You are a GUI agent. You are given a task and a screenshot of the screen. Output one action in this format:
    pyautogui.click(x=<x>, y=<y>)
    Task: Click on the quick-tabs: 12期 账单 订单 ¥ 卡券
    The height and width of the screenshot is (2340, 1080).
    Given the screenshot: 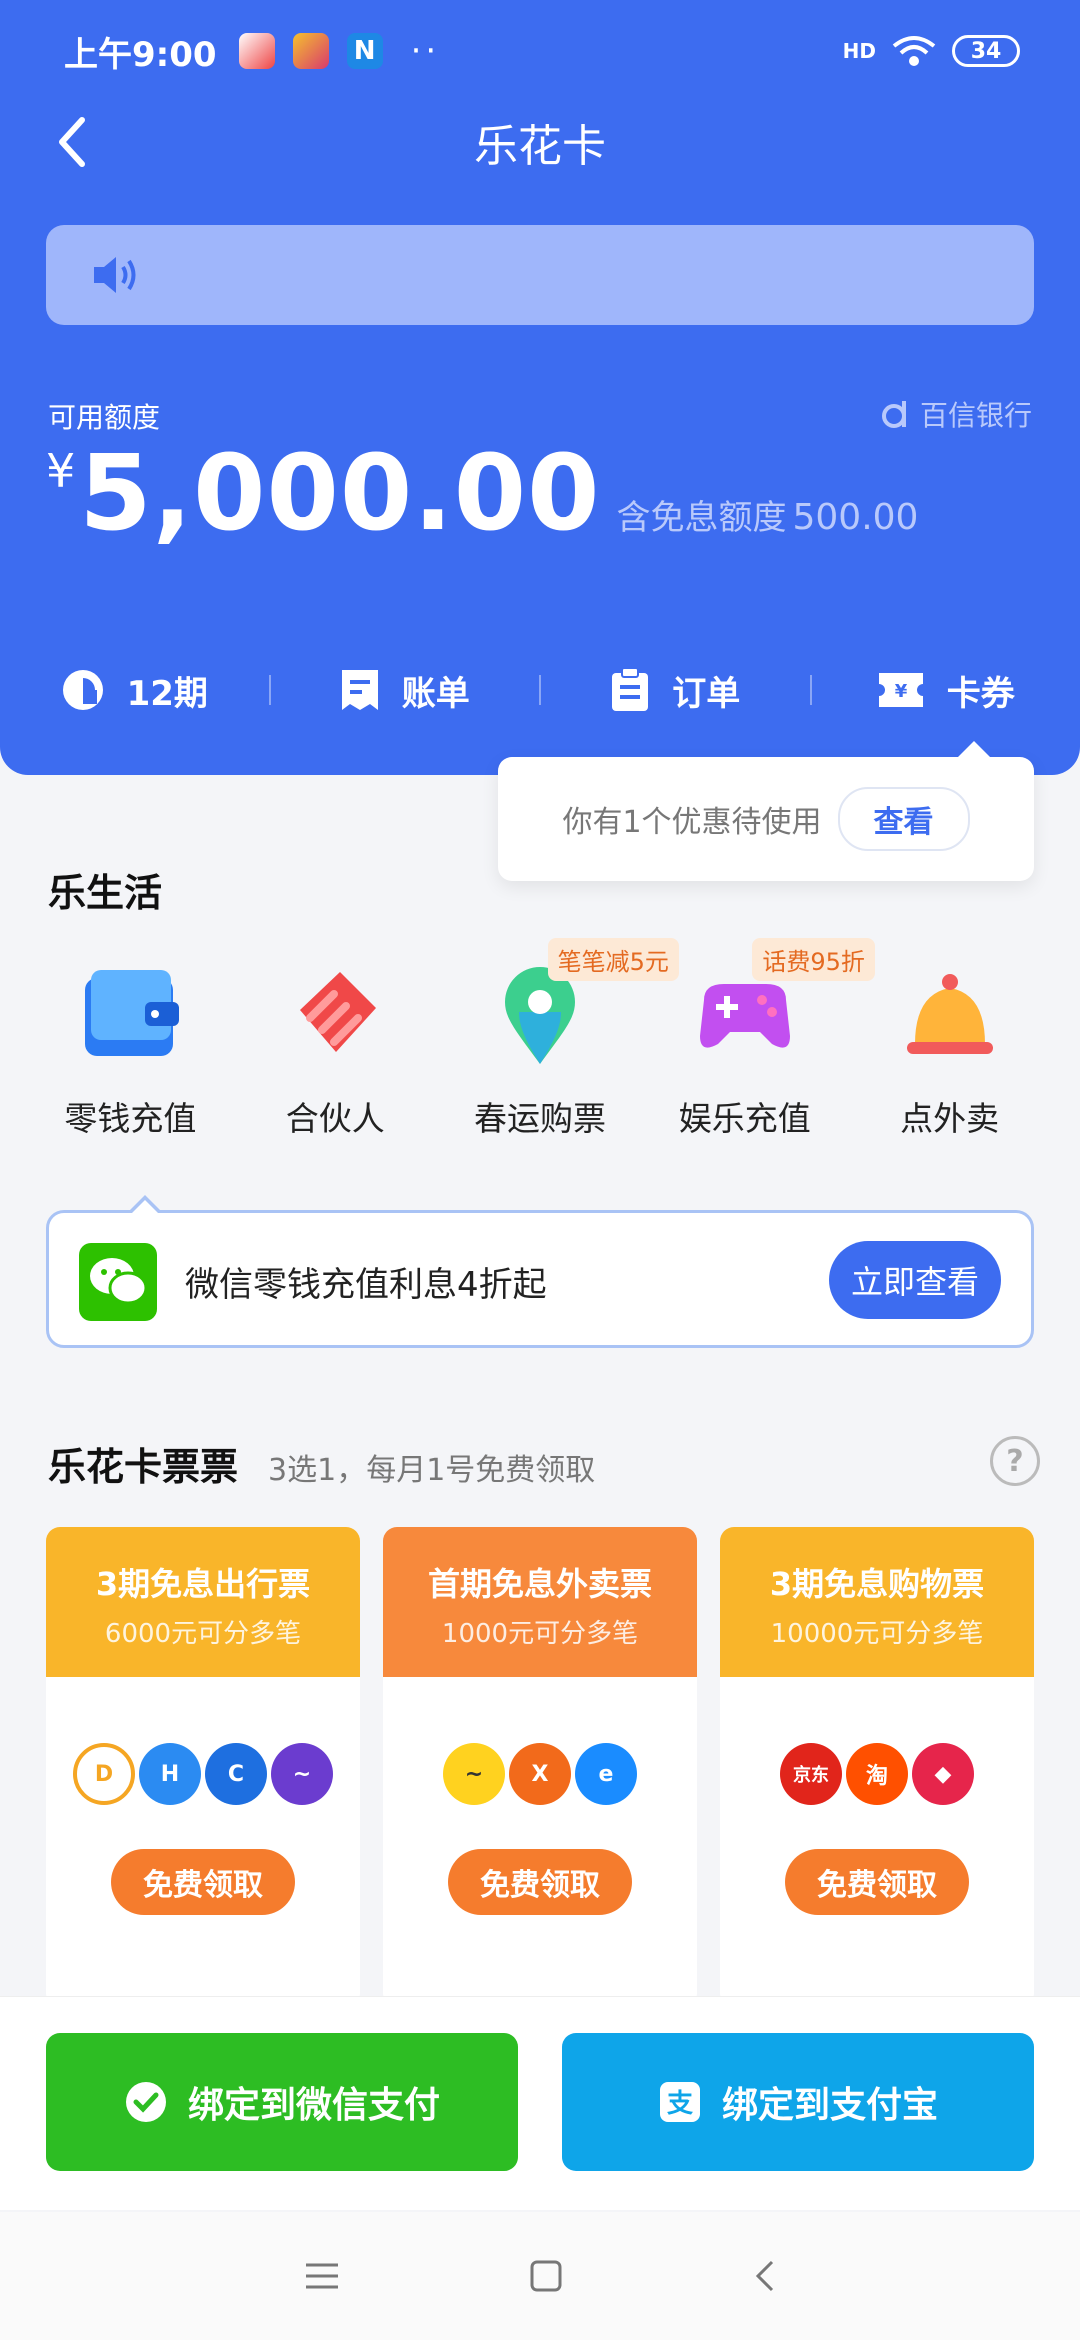 What is the action you would take?
    pyautogui.click(x=540, y=690)
    